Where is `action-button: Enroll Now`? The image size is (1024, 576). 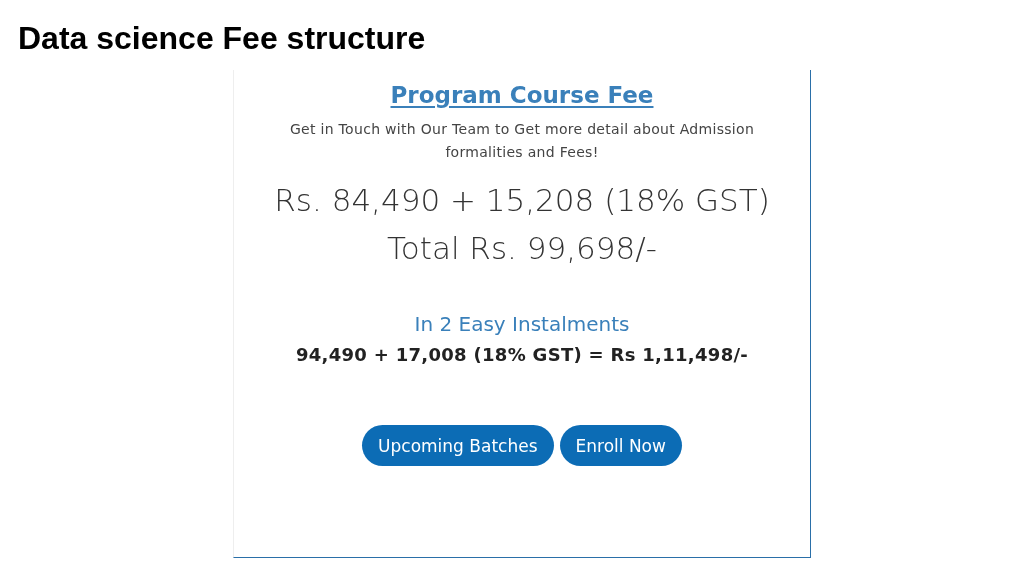 action-button: Enroll Now is located at coordinates (620, 445).